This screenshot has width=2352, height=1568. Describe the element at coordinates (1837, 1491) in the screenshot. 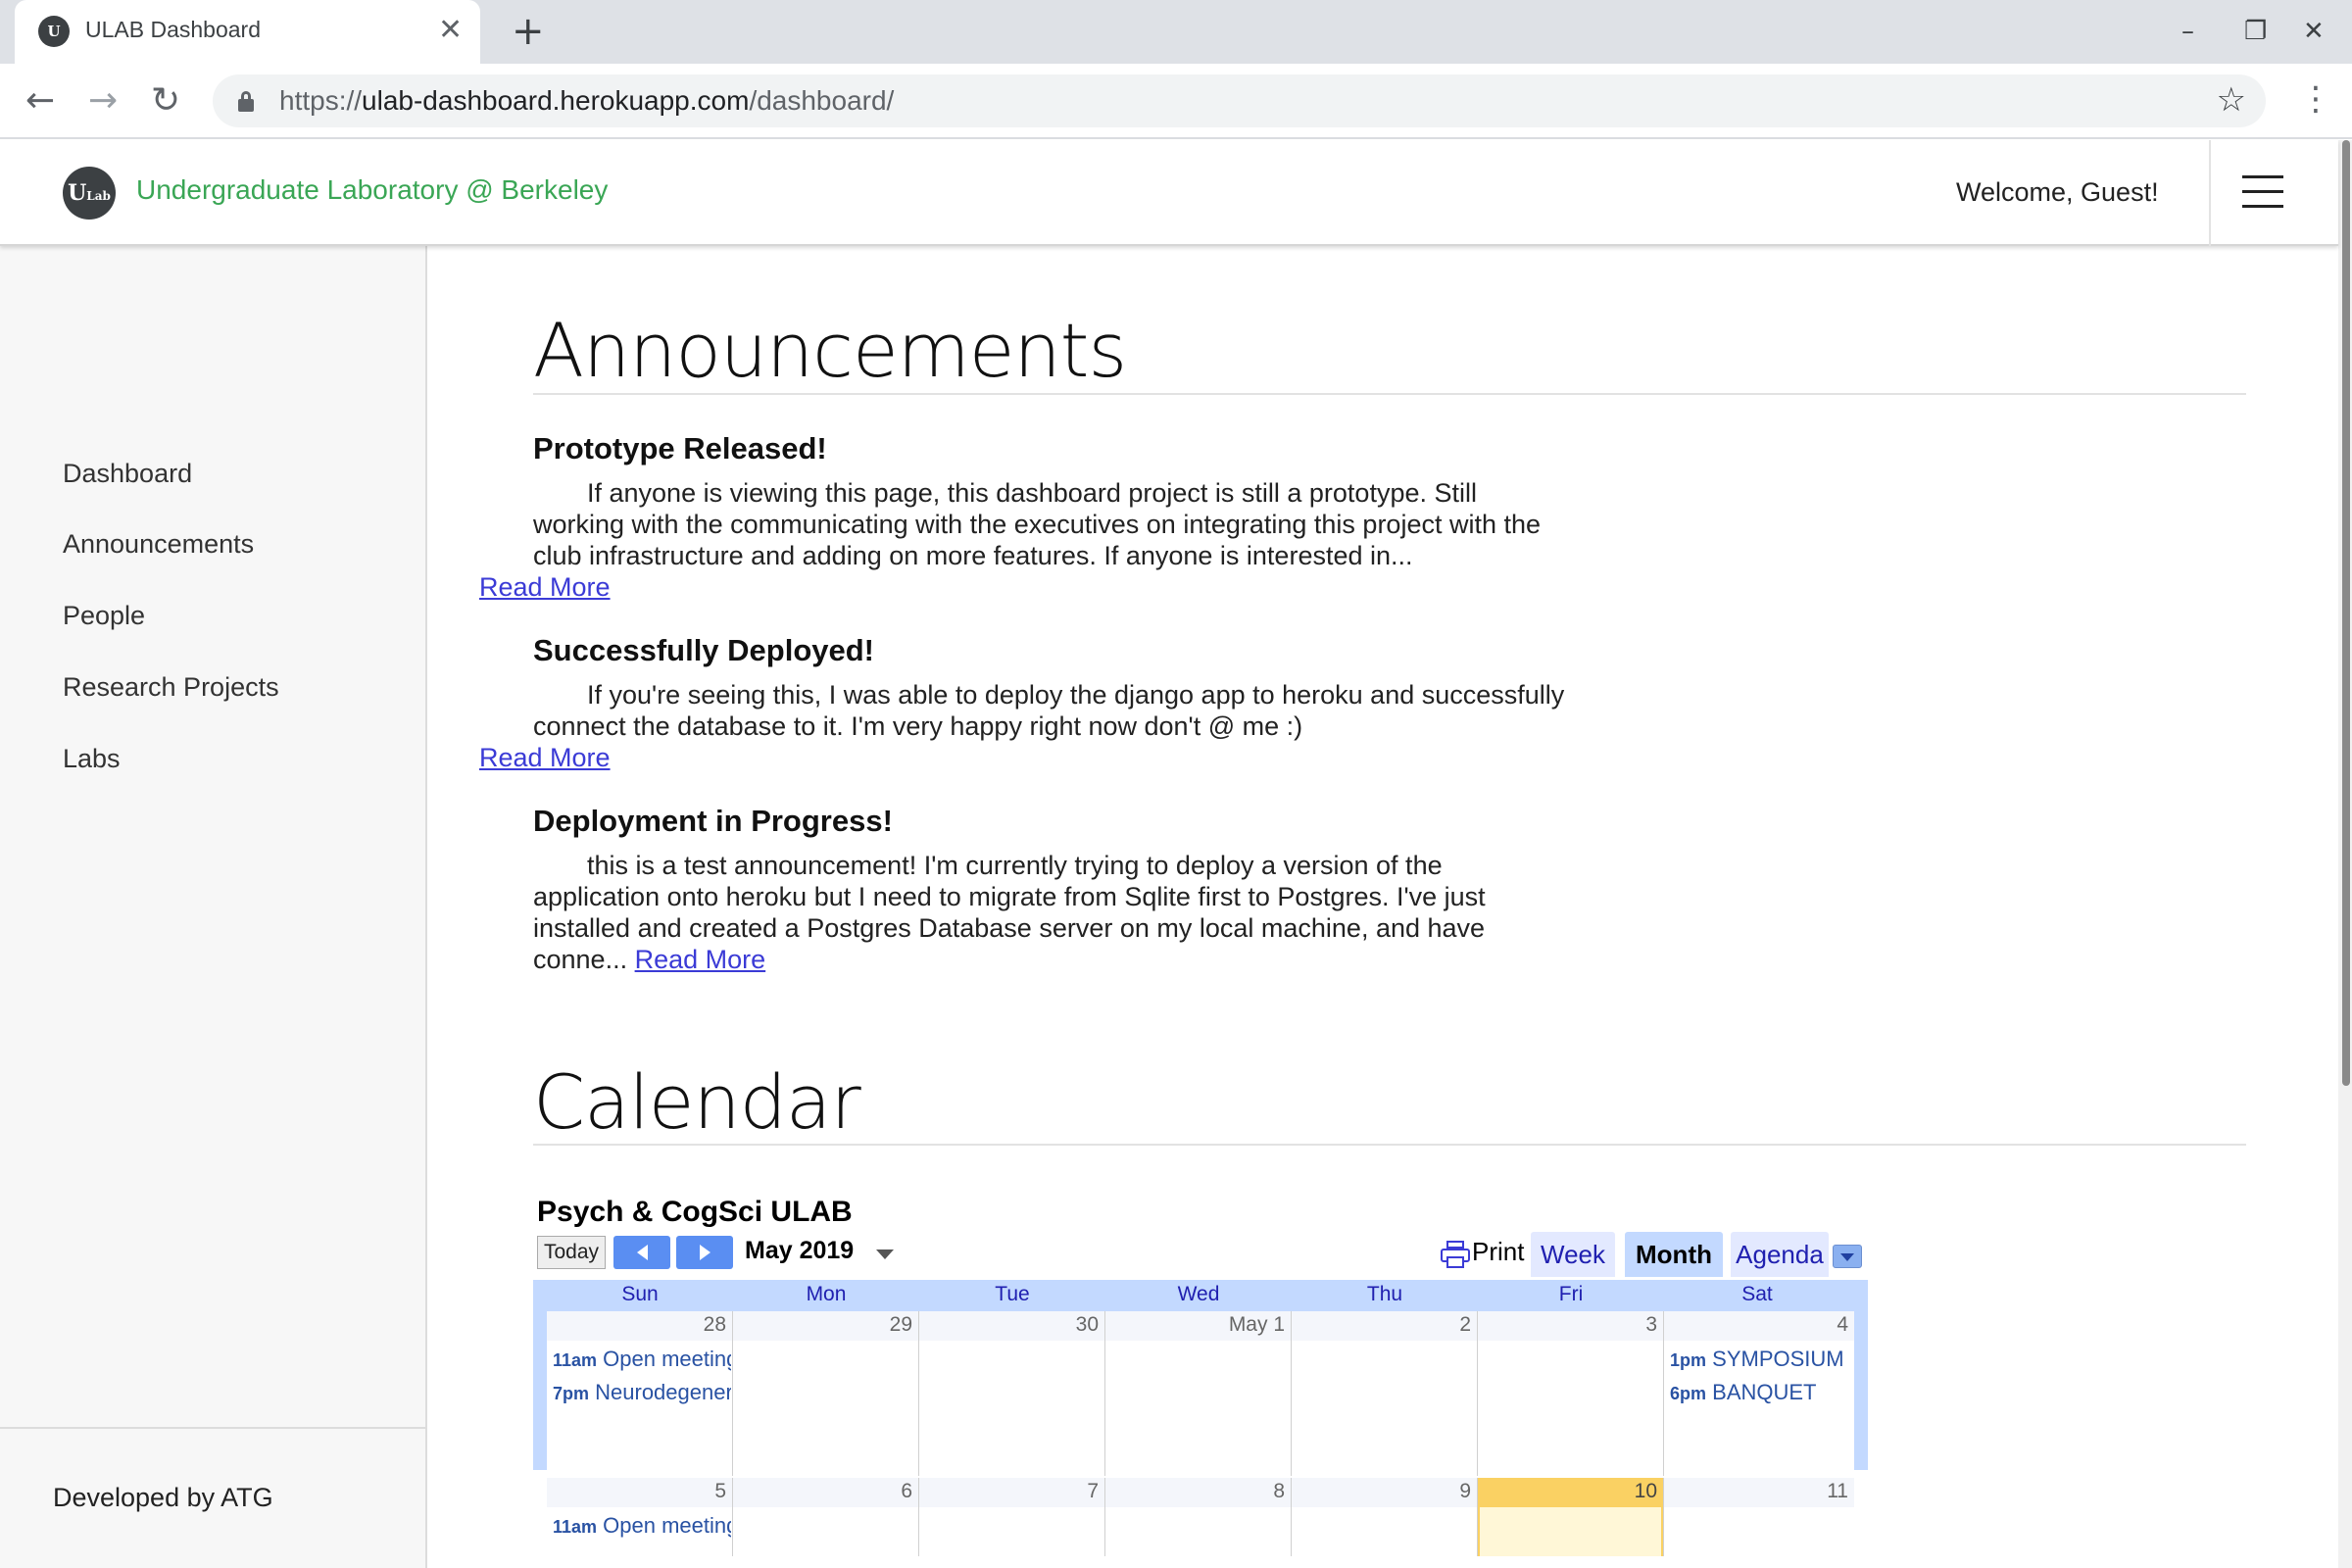

I see `day-number: 11` at that location.